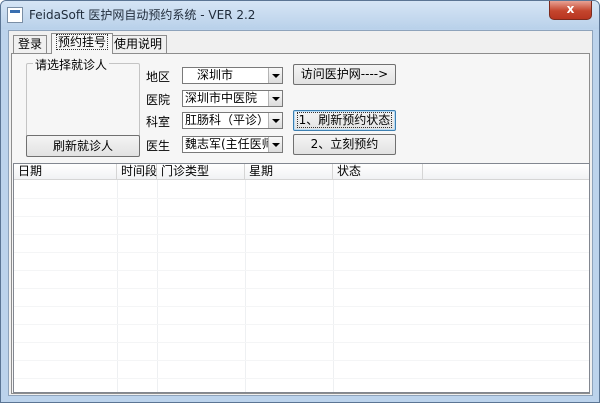  I want to click on region-value: 深圳市, so click(215, 75).